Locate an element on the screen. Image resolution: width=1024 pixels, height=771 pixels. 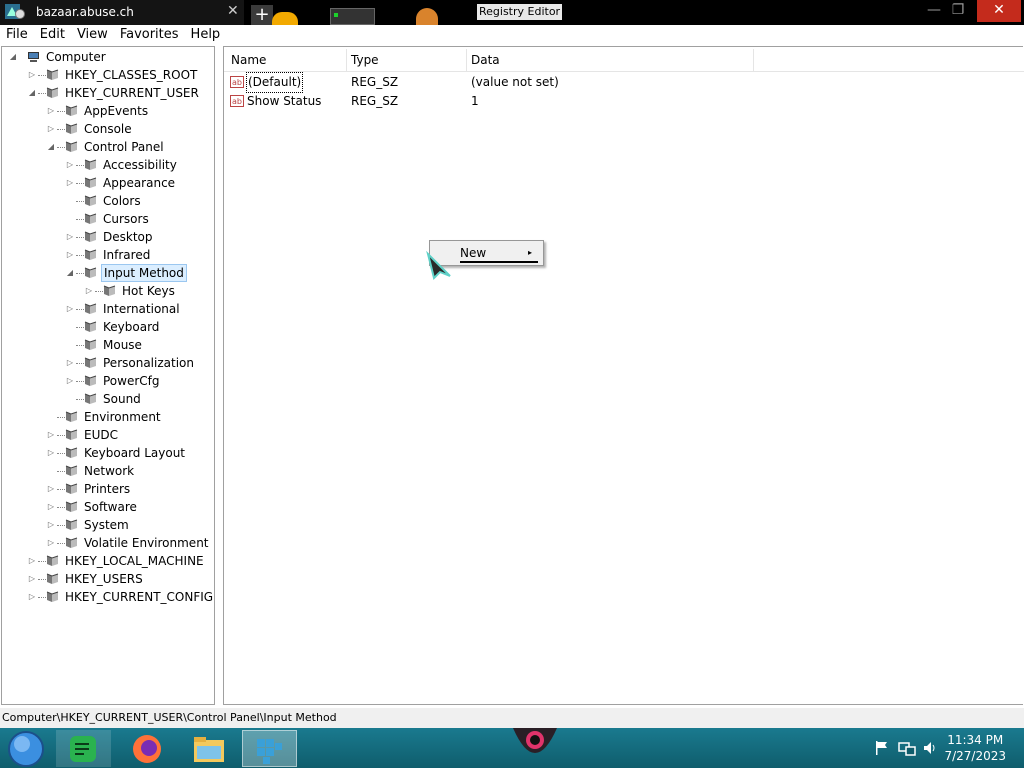
column-header-name: Name is located at coordinates (248, 60).